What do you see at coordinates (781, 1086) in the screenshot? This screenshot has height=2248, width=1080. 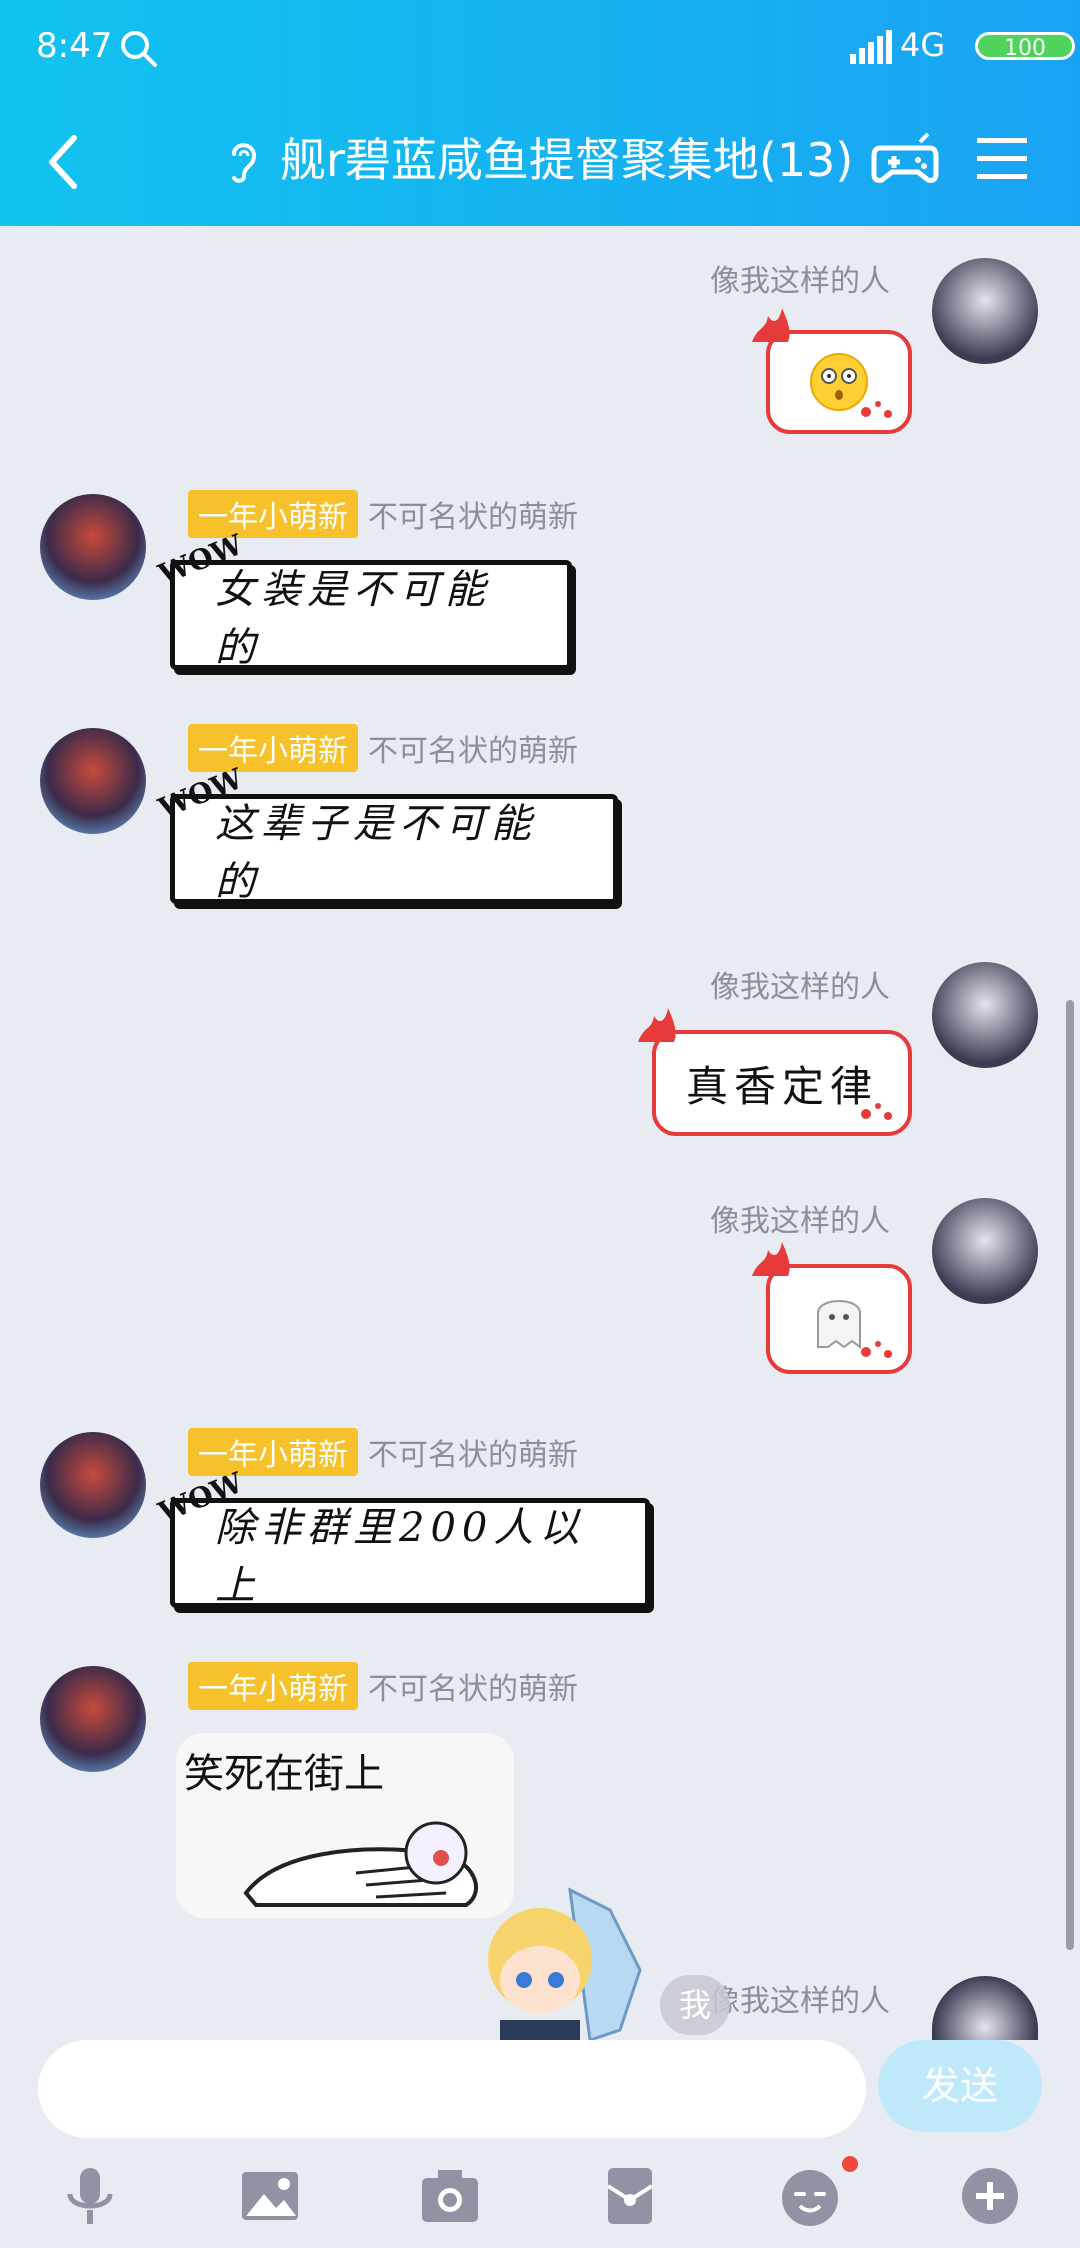 I see `message-text: 真香定律` at bounding box center [781, 1086].